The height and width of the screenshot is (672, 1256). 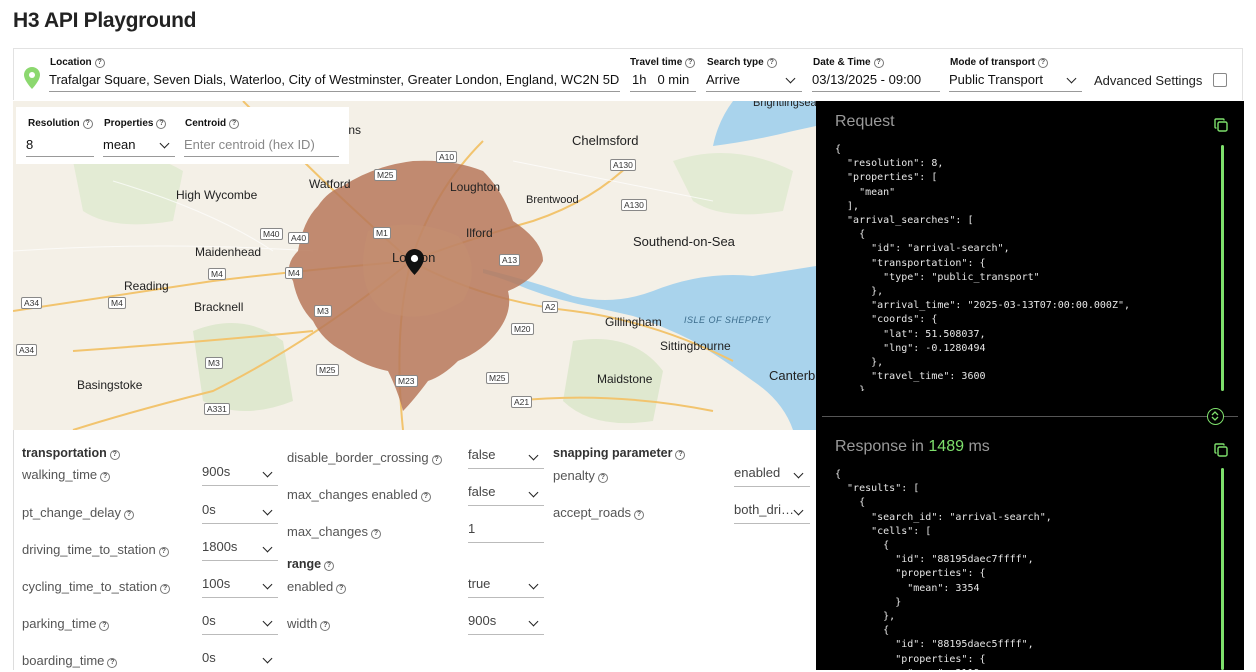 What do you see at coordinates (482, 454) in the screenshot?
I see `disable-border-value: false` at bounding box center [482, 454].